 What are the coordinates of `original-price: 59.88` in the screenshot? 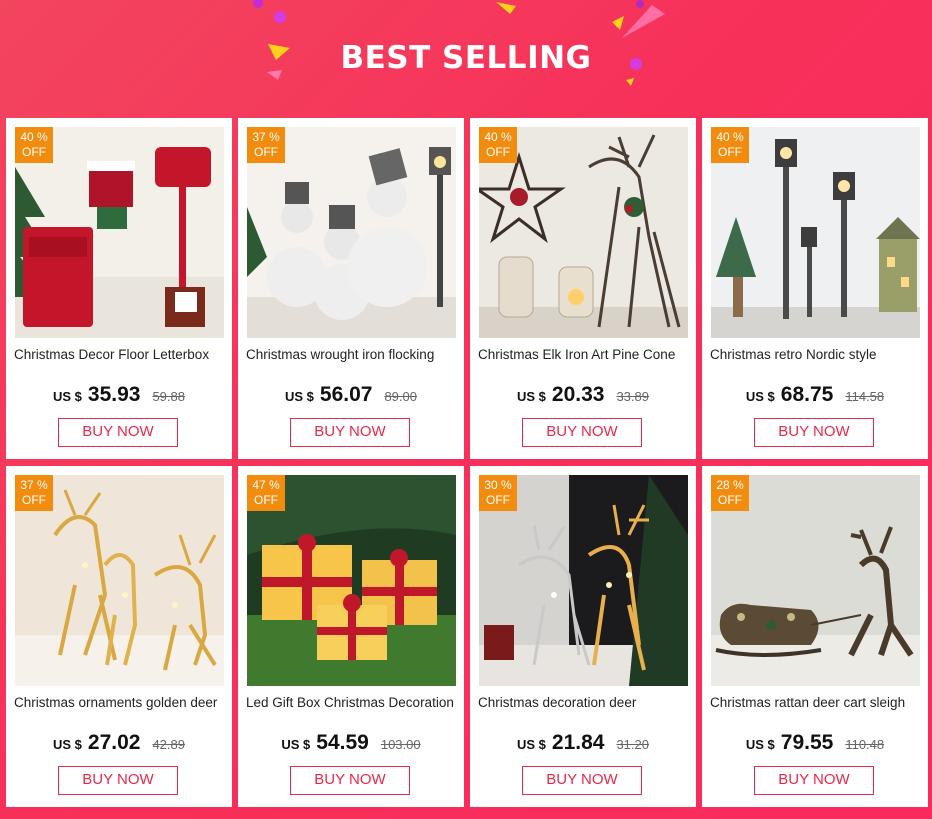 It's located at (168, 396).